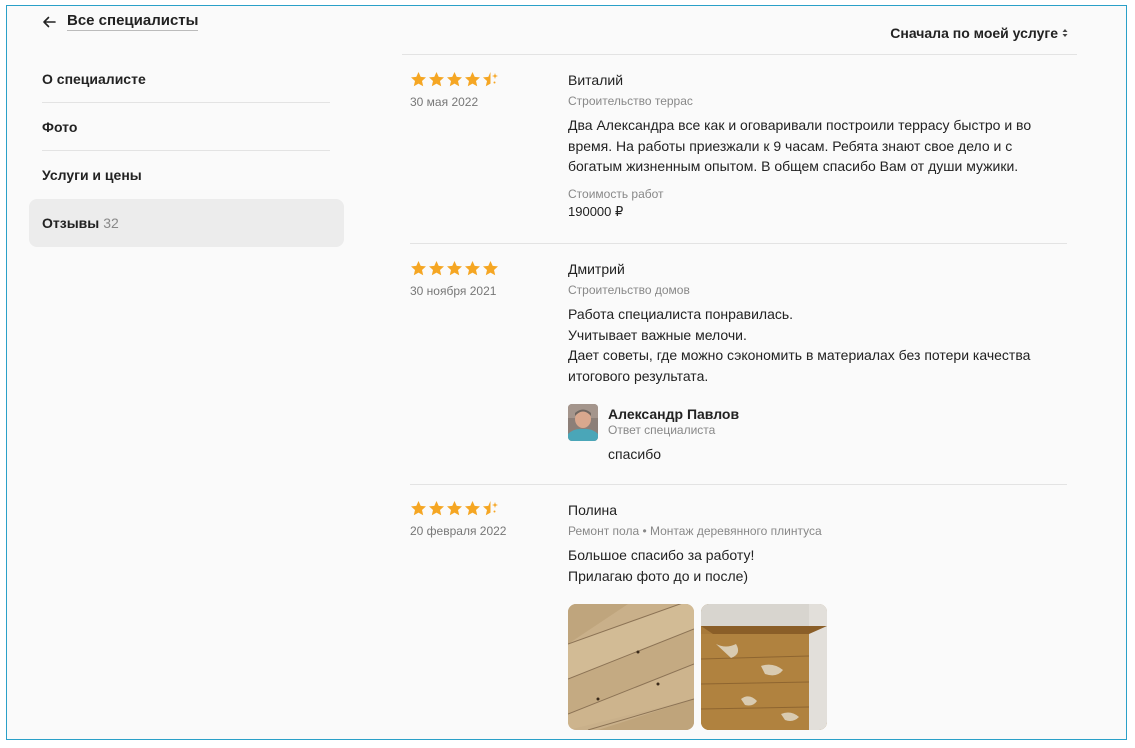 The height and width of the screenshot is (748, 1135). I want to click on review-text-line: Учитывает важные мелочи., so click(657, 334).